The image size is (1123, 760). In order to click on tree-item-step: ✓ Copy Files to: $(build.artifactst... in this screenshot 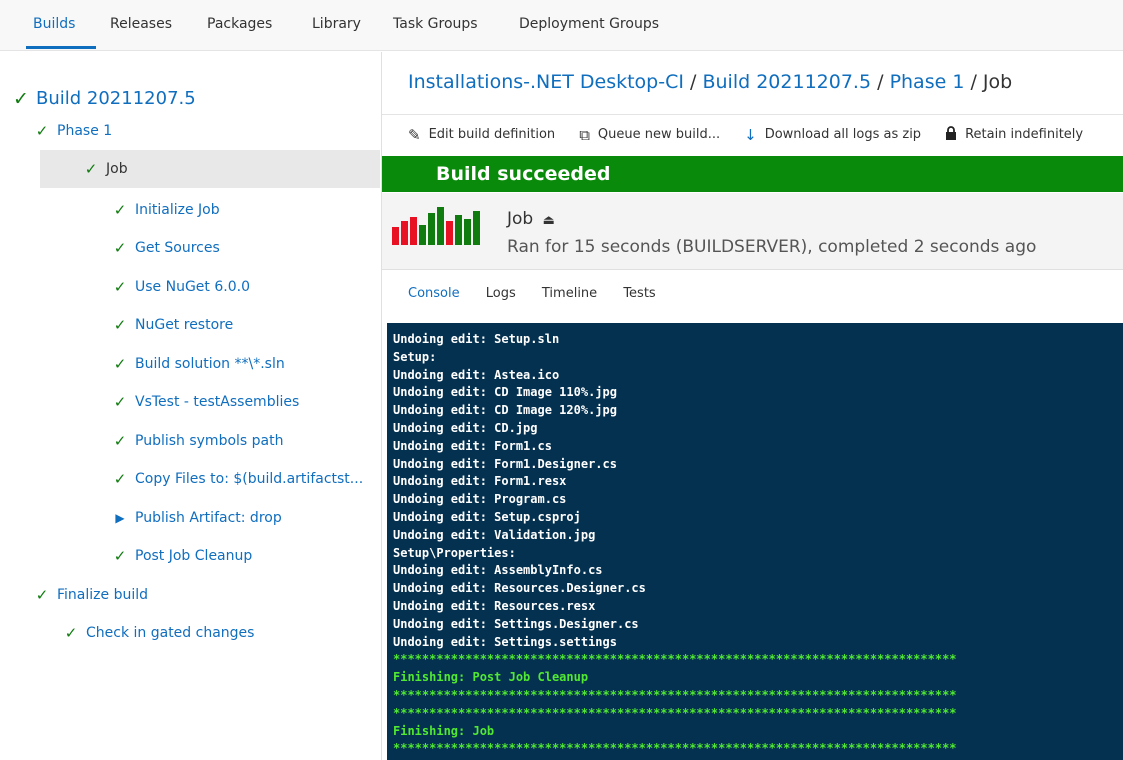, I will do `click(237, 478)`.